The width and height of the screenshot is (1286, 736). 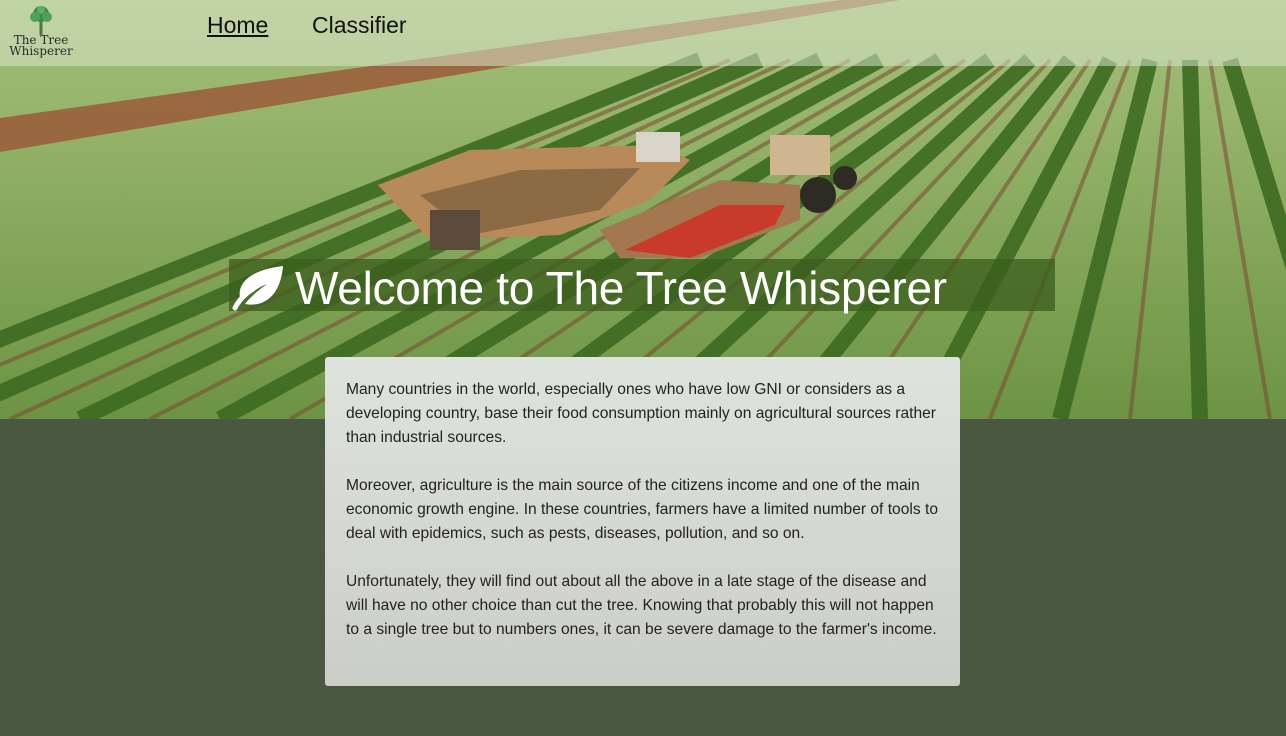 I want to click on site-logo: The Tree Whisperer, so click(x=41, y=34).